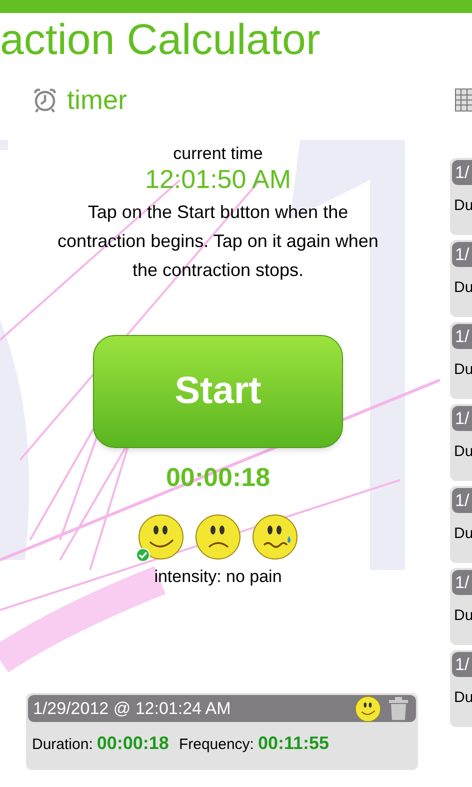 Image resolution: width=472 pixels, height=787 pixels. What do you see at coordinates (294, 743) in the screenshot?
I see `frequency-value: 00:11:55` at bounding box center [294, 743].